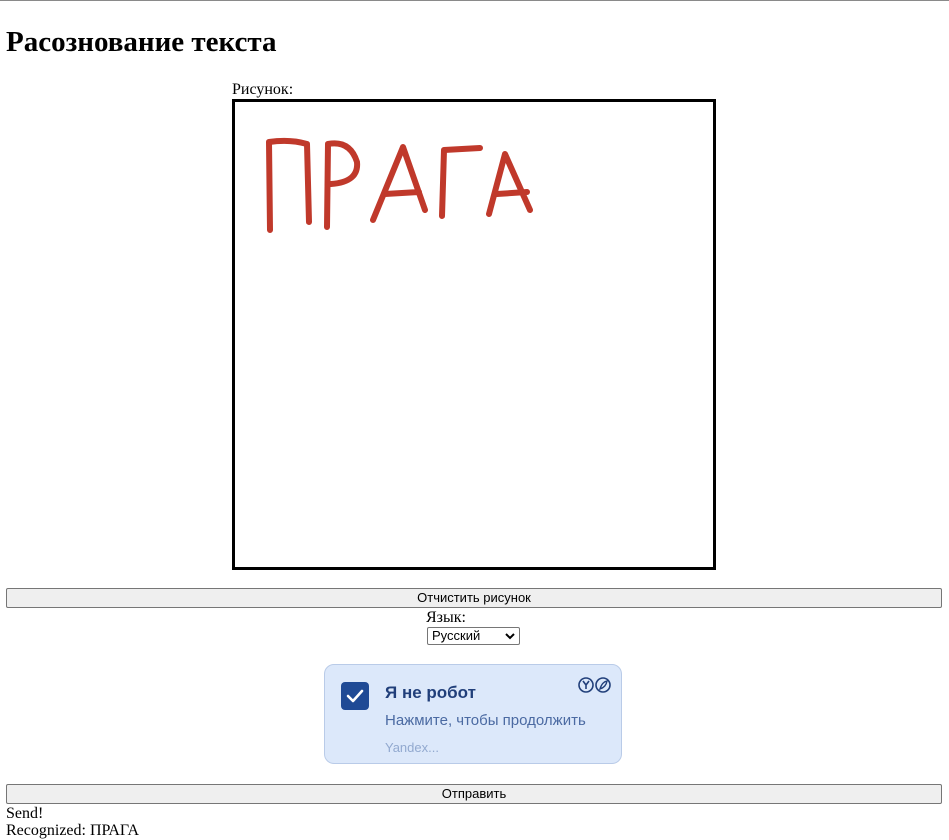 This screenshot has width=949, height=840. Describe the element at coordinates (289, 185) in the screenshot. I see `stroke-letter-p` at that location.